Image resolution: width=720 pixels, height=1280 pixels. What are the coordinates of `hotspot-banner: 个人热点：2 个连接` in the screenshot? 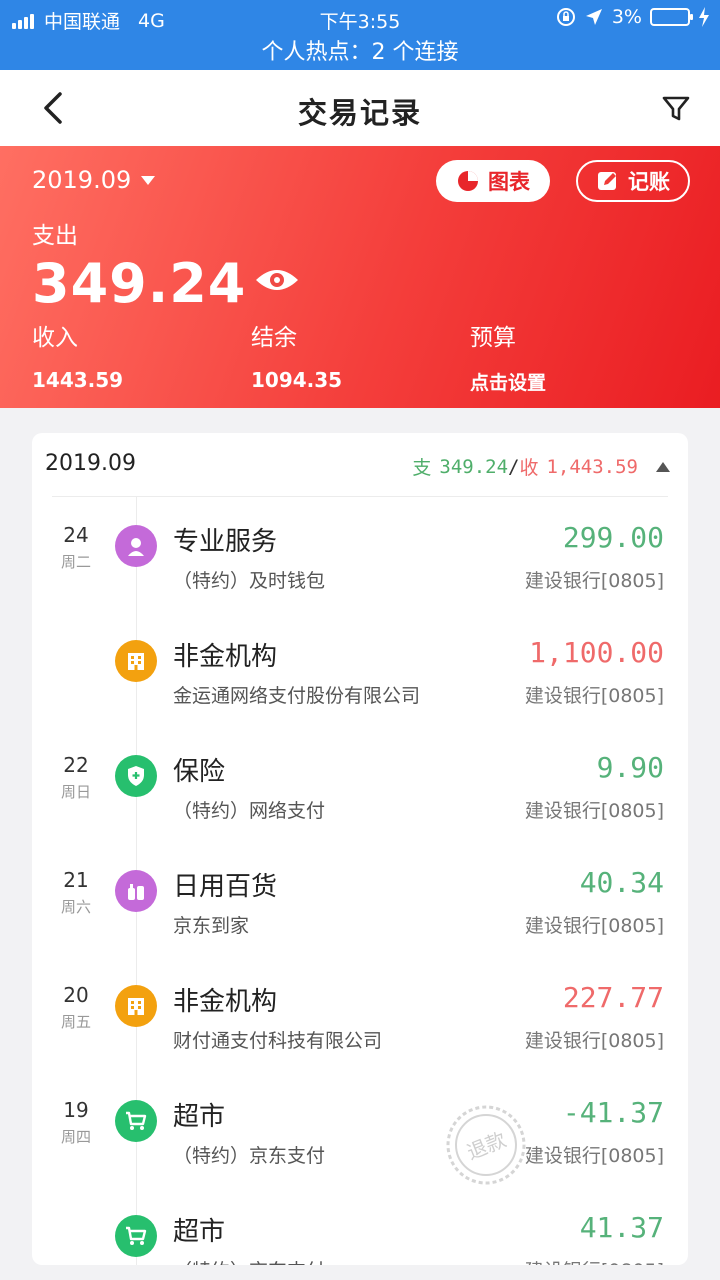 It's located at (360, 50).